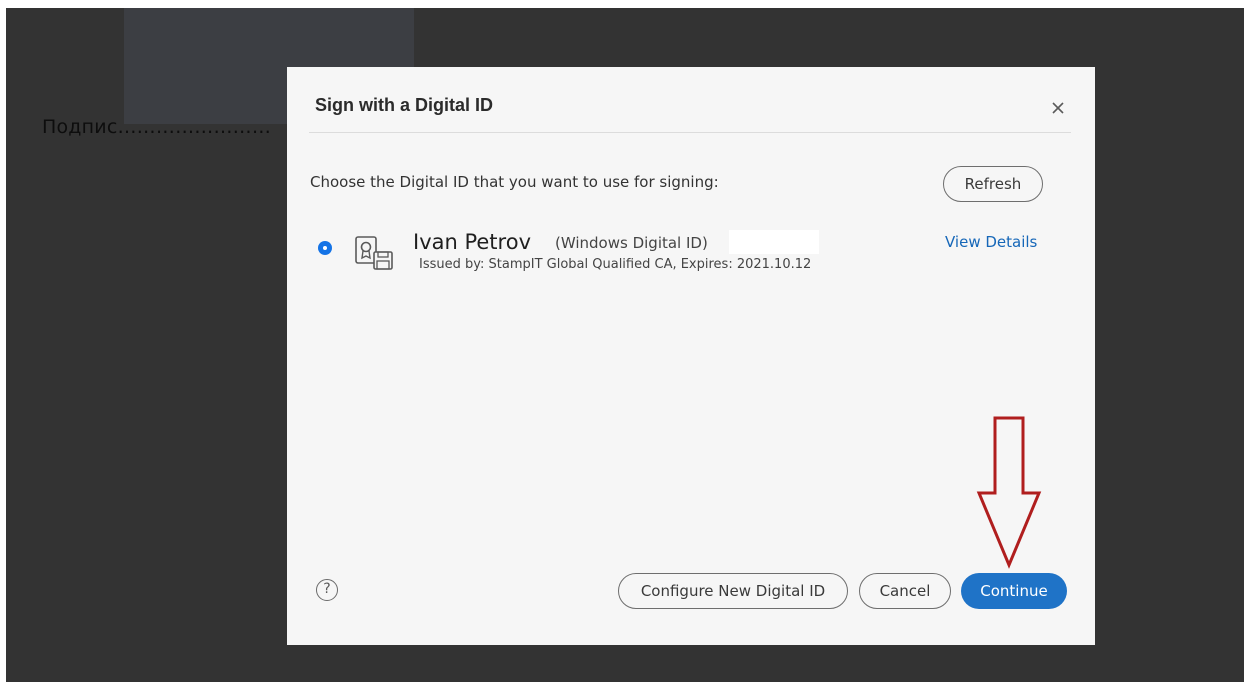  Describe the element at coordinates (631, 243) in the screenshot. I see `digital-id-type: (Windows Digital ID)` at that location.